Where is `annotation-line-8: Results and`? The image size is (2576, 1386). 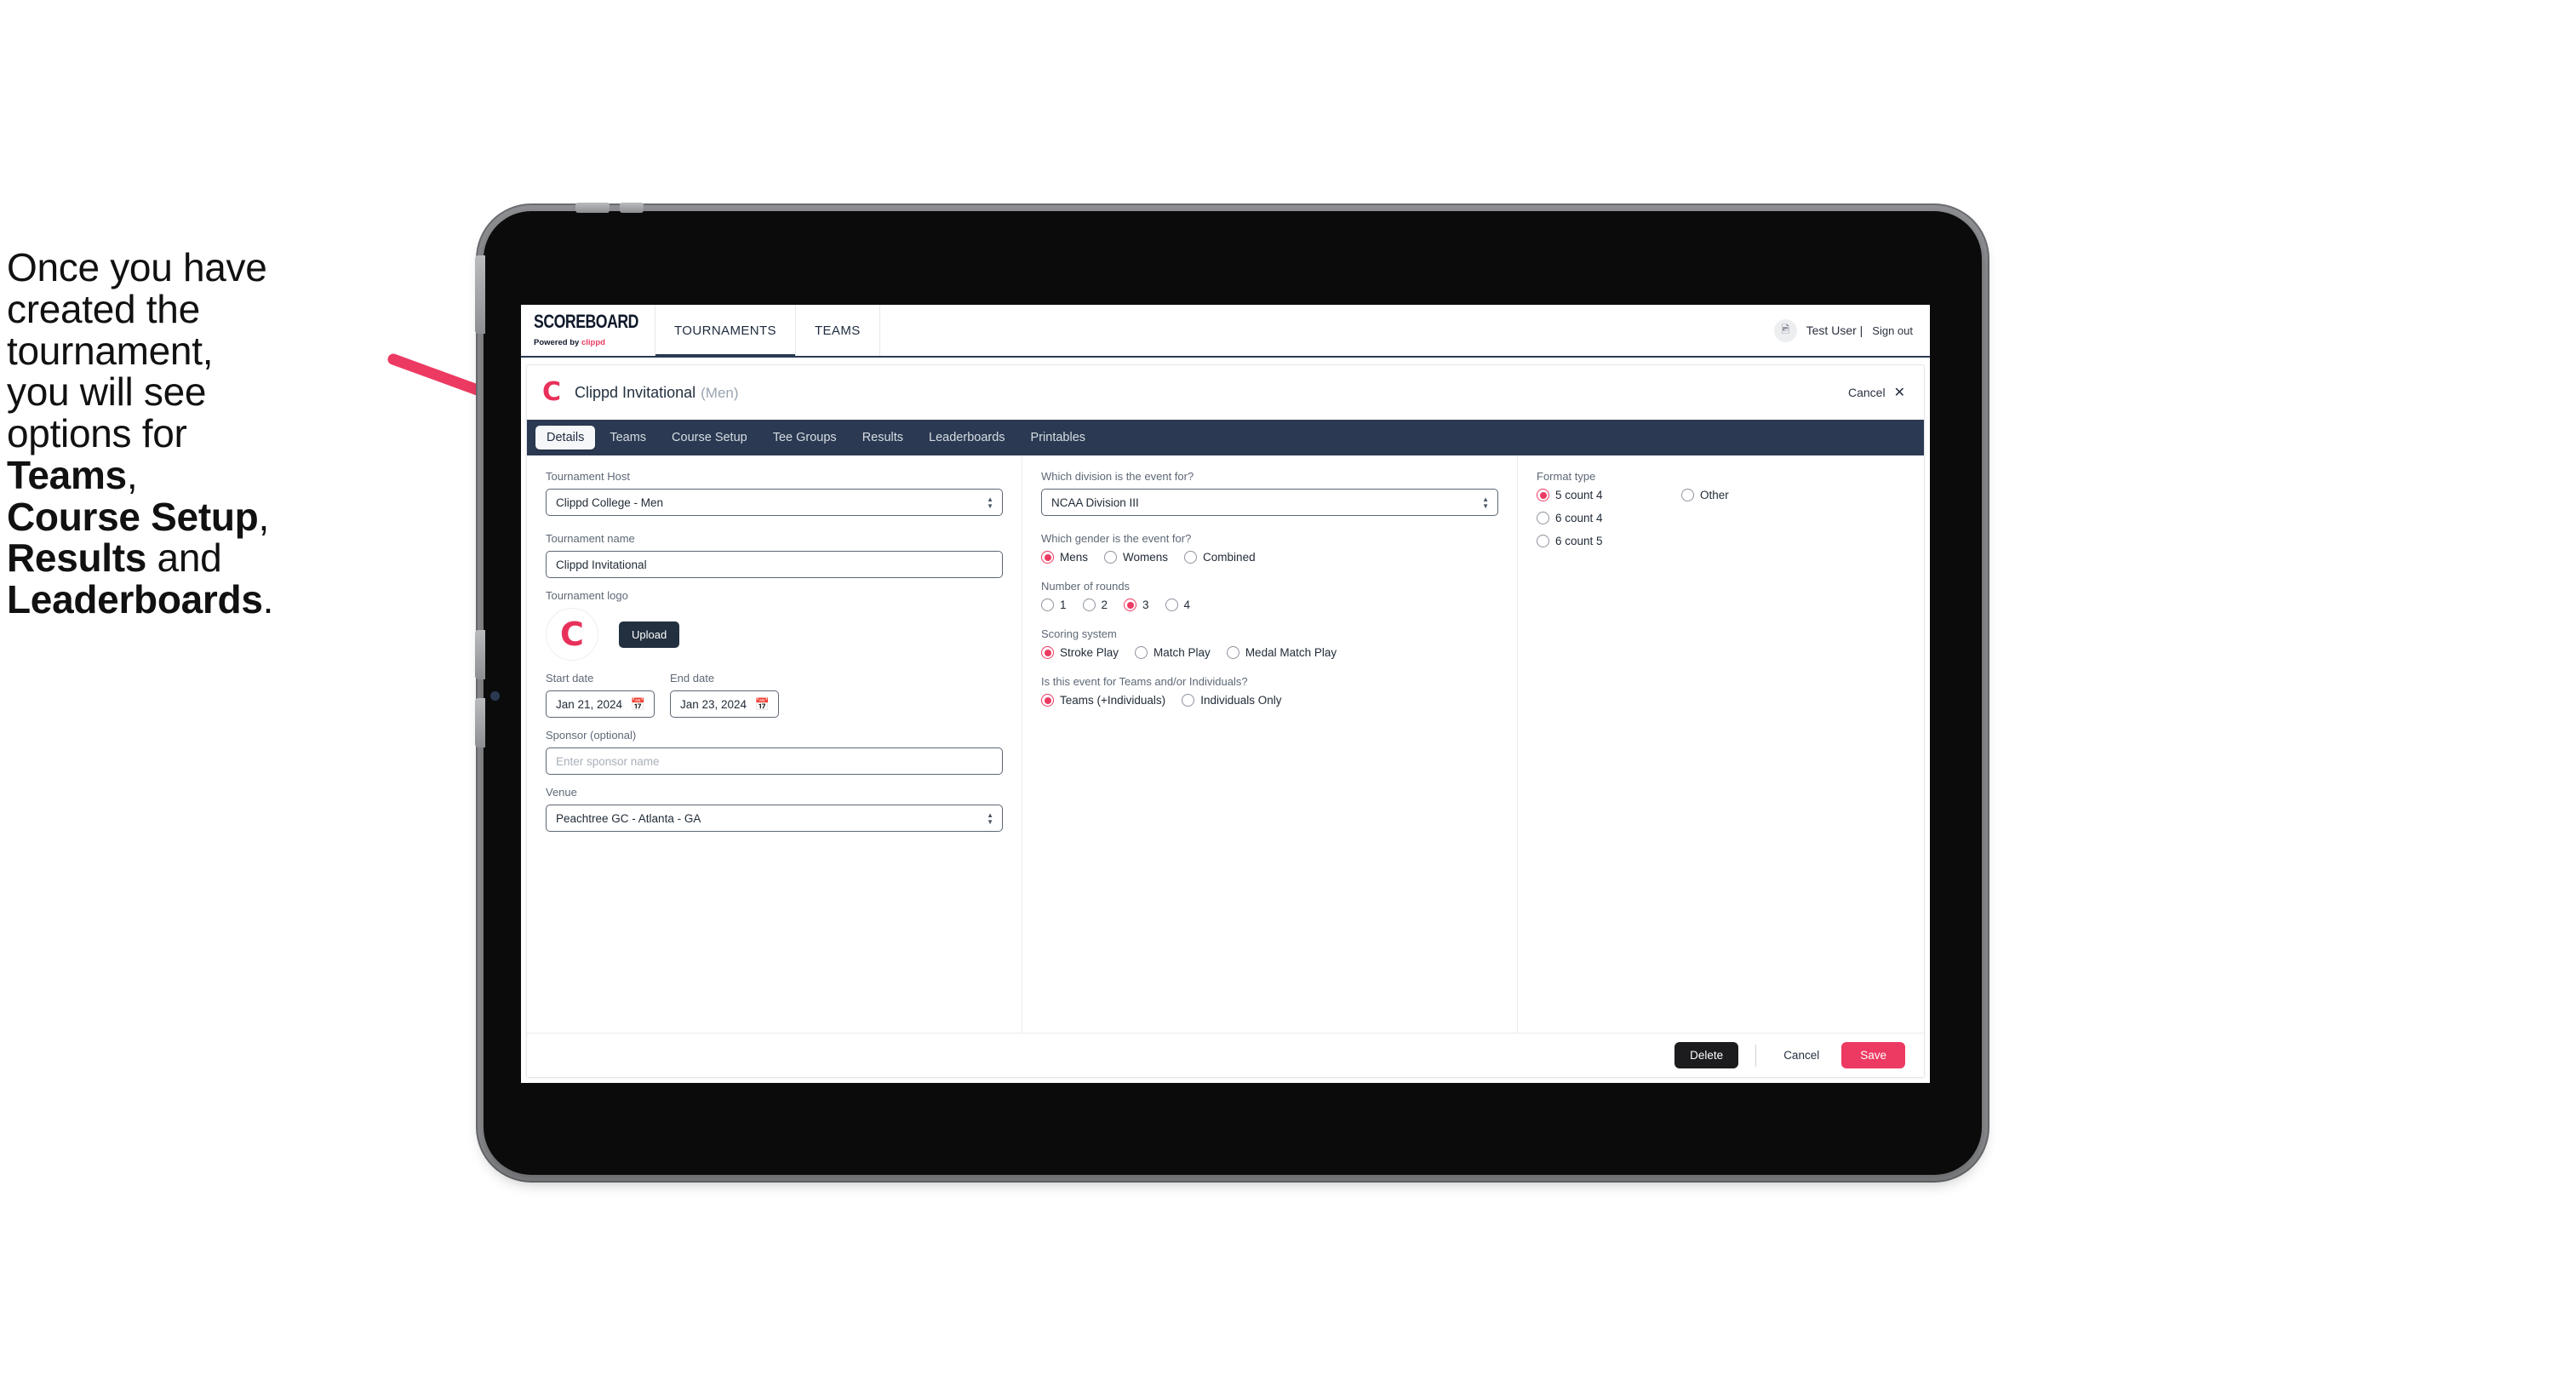
annotation-line-8: Results and is located at coordinates (220, 558).